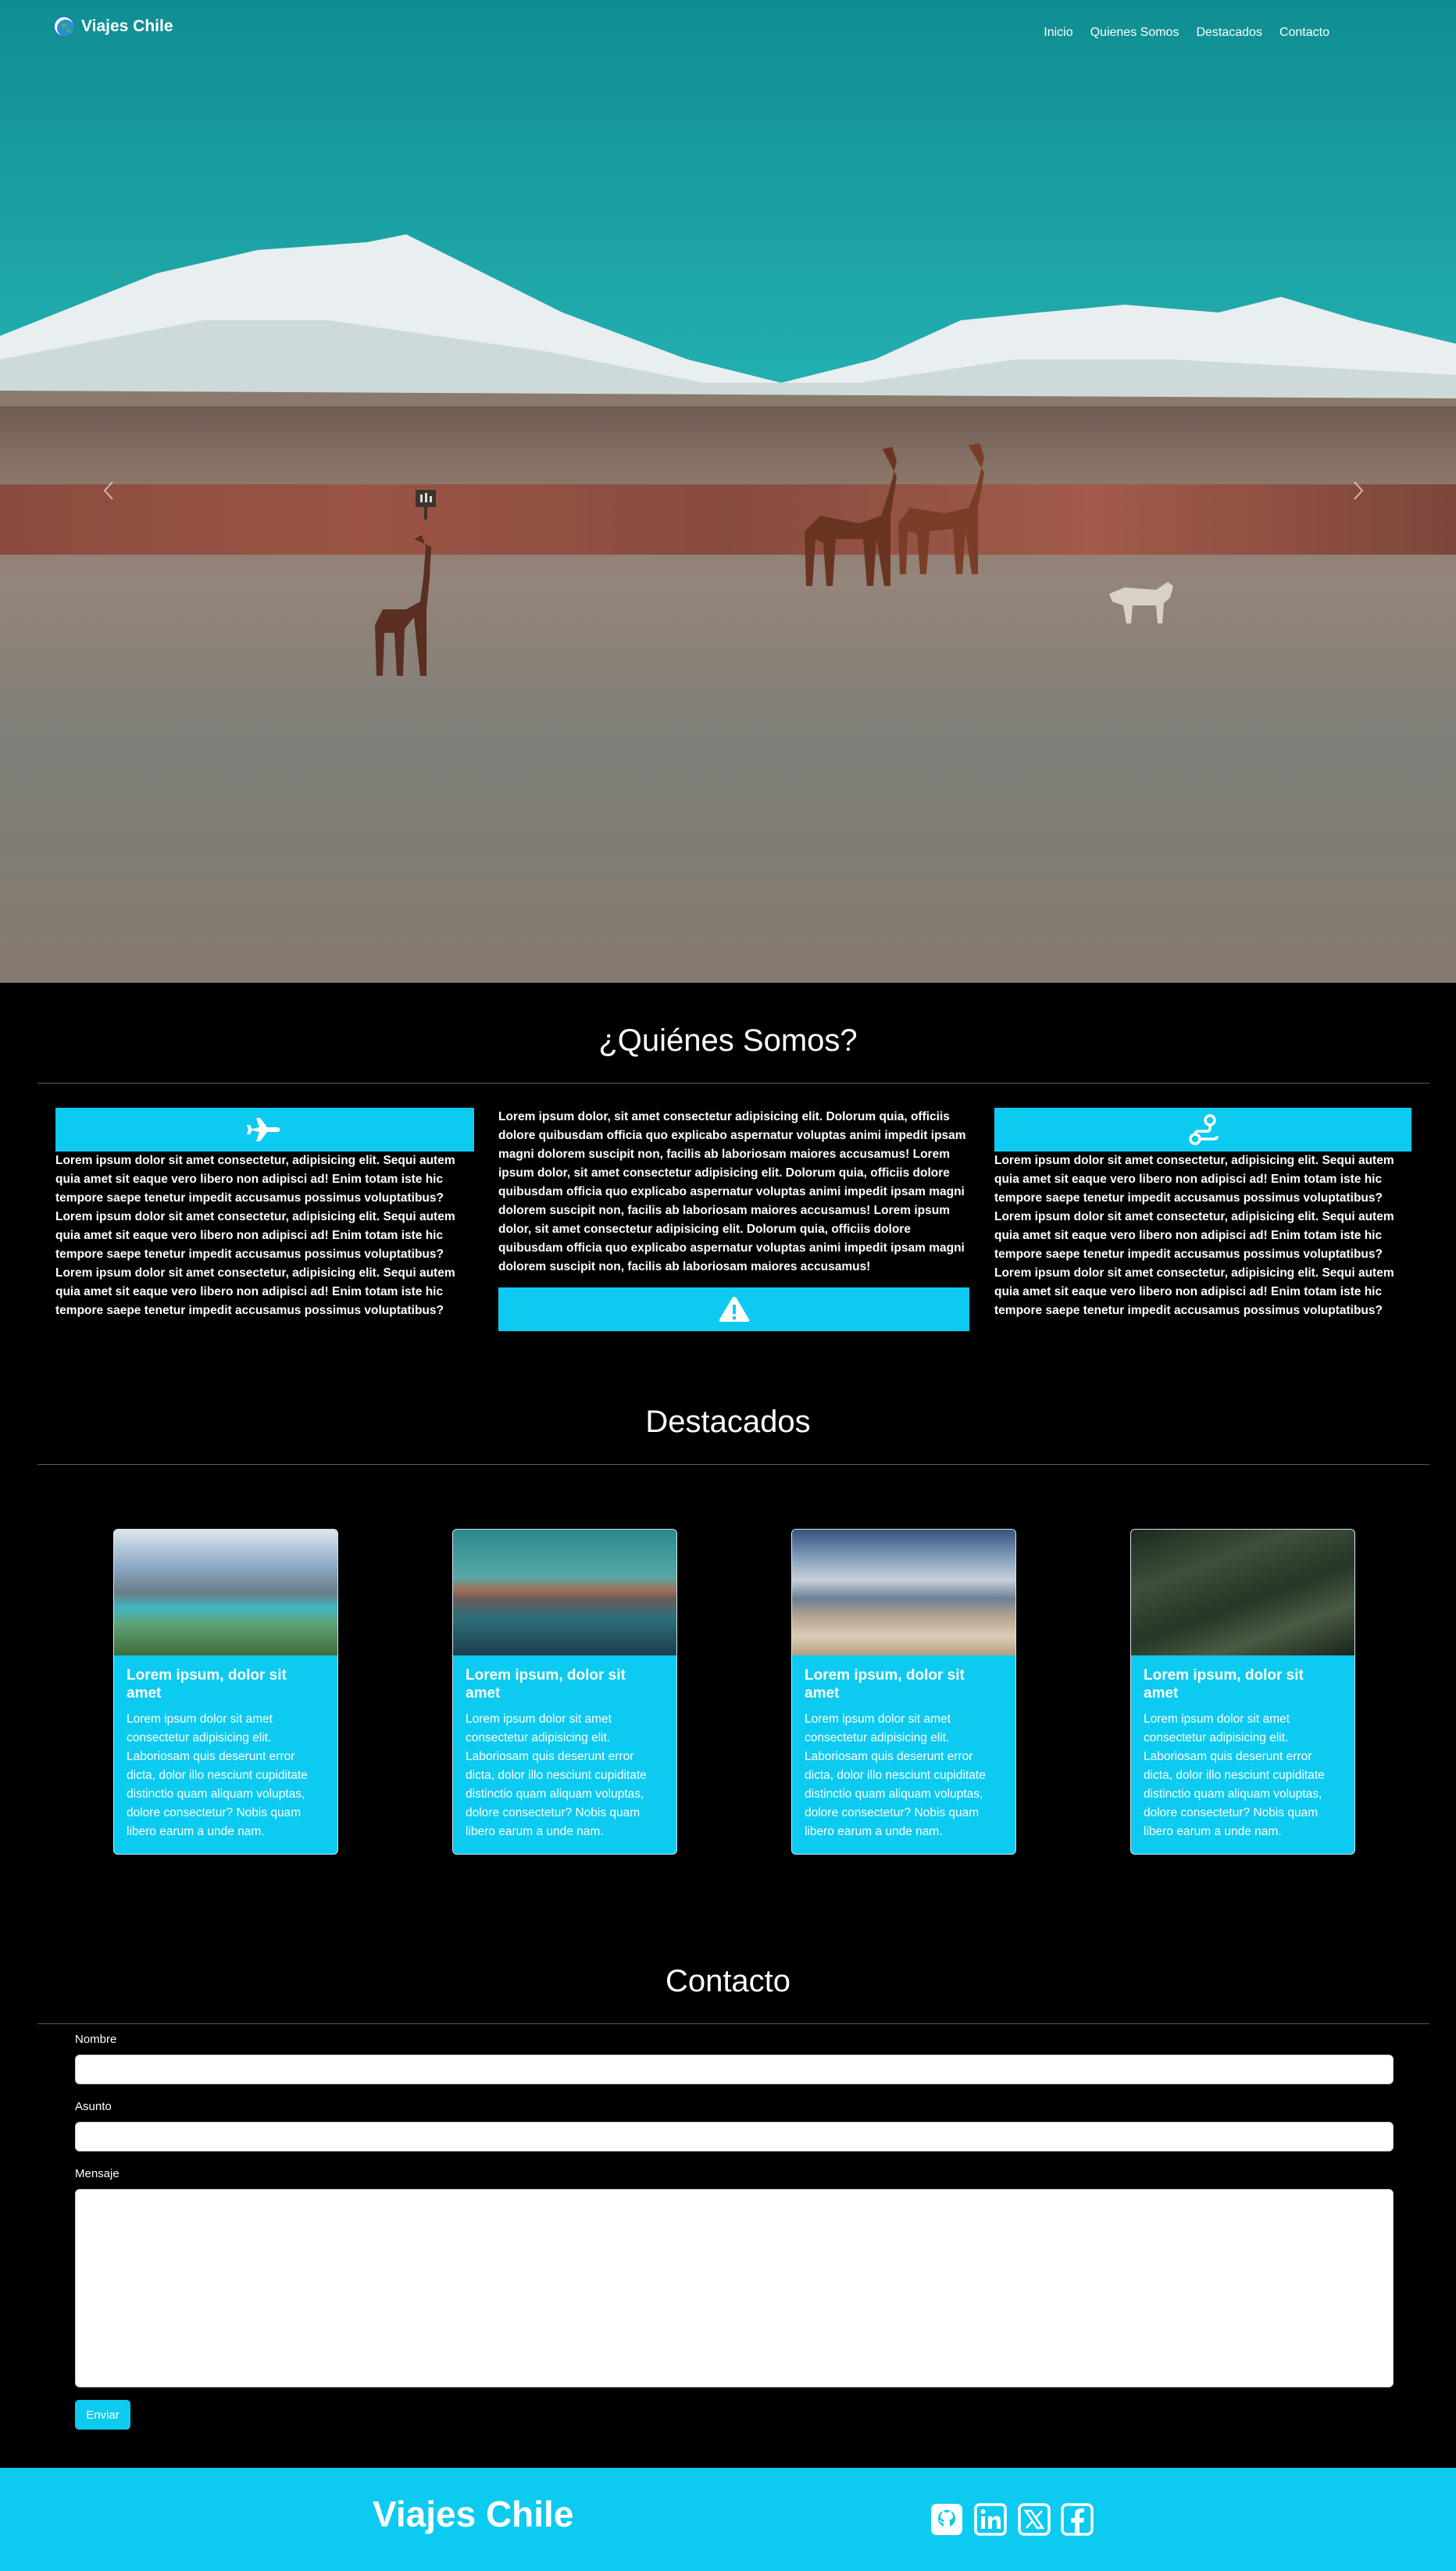 Image resolution: width=1456 pixels, height=2571 pixels. I want to click on about-right-banner, so click(1202, 1130).